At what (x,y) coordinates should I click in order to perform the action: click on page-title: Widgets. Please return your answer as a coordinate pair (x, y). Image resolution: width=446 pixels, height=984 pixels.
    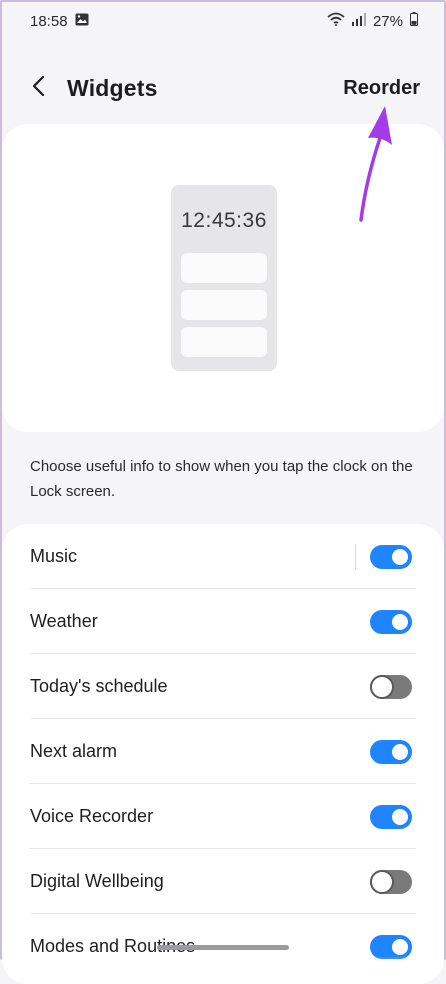
    Looking at the image, I should click on (112, 88).